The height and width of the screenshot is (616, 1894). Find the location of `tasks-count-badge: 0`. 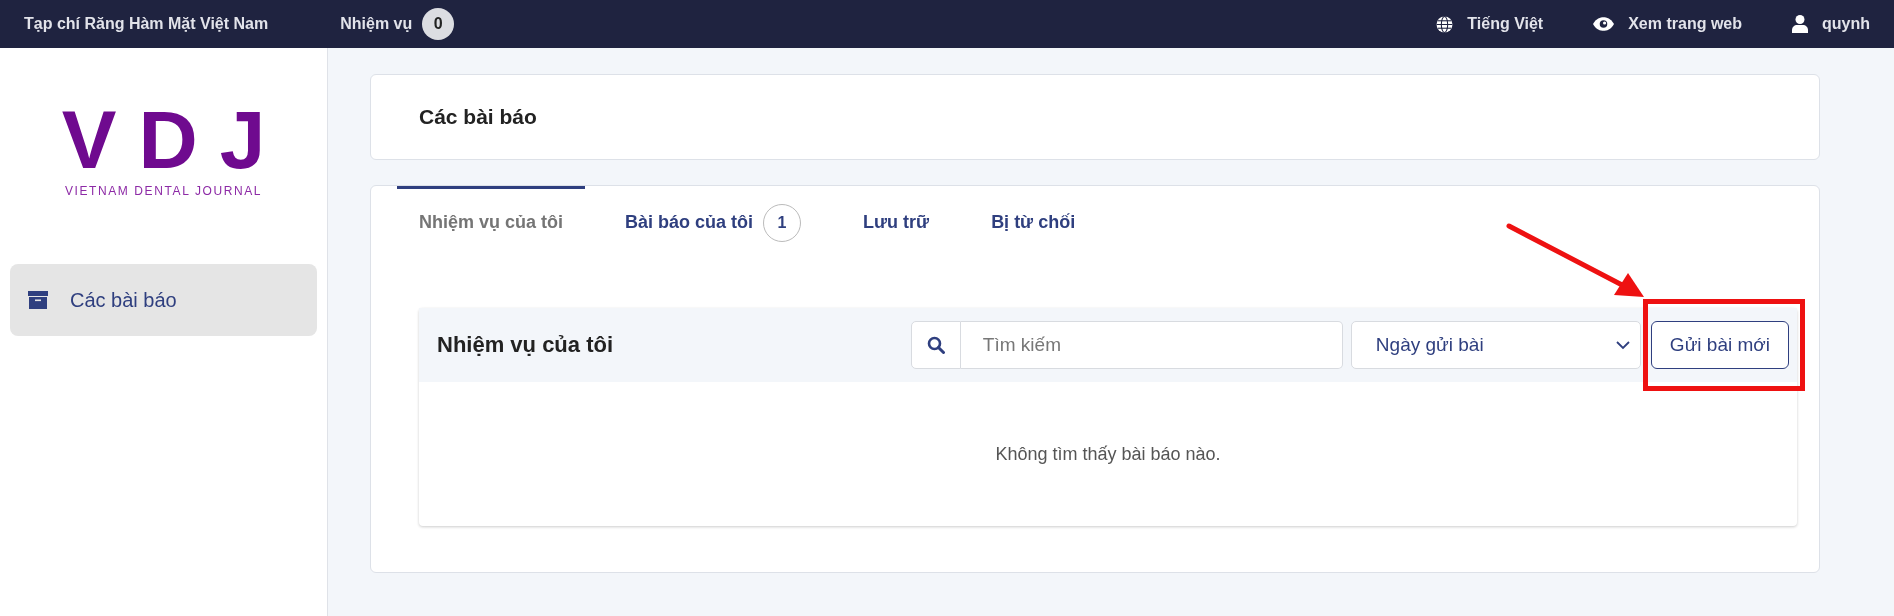

tasks-count-badge: 0 is located at coordinates (438, 24).